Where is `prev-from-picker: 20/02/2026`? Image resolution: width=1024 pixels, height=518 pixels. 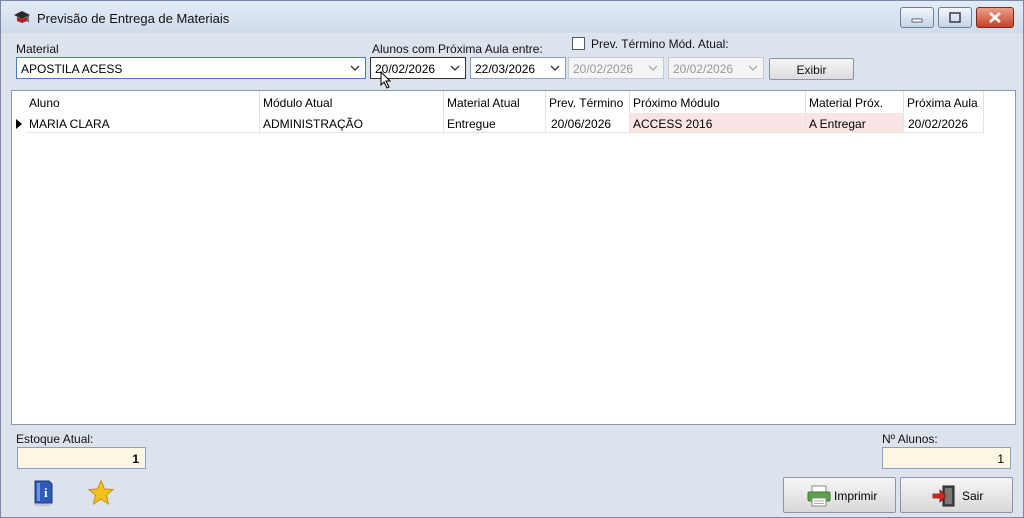
prev-from-picker: 20/02/2026 is located at coordinates (616, 68).